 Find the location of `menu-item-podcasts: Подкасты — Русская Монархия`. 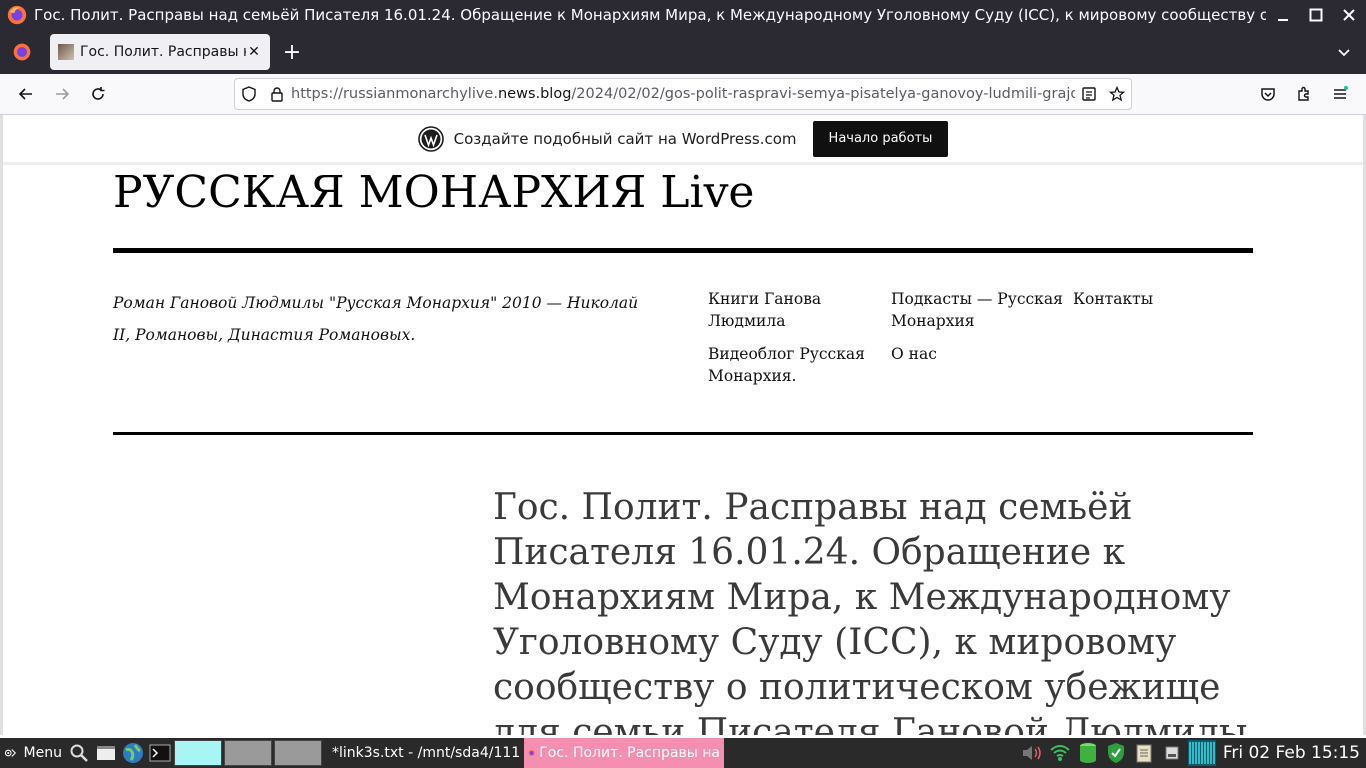

menu-item-podcasts: Подкасты — Русская Монархия is located at coordinates (981, 310).